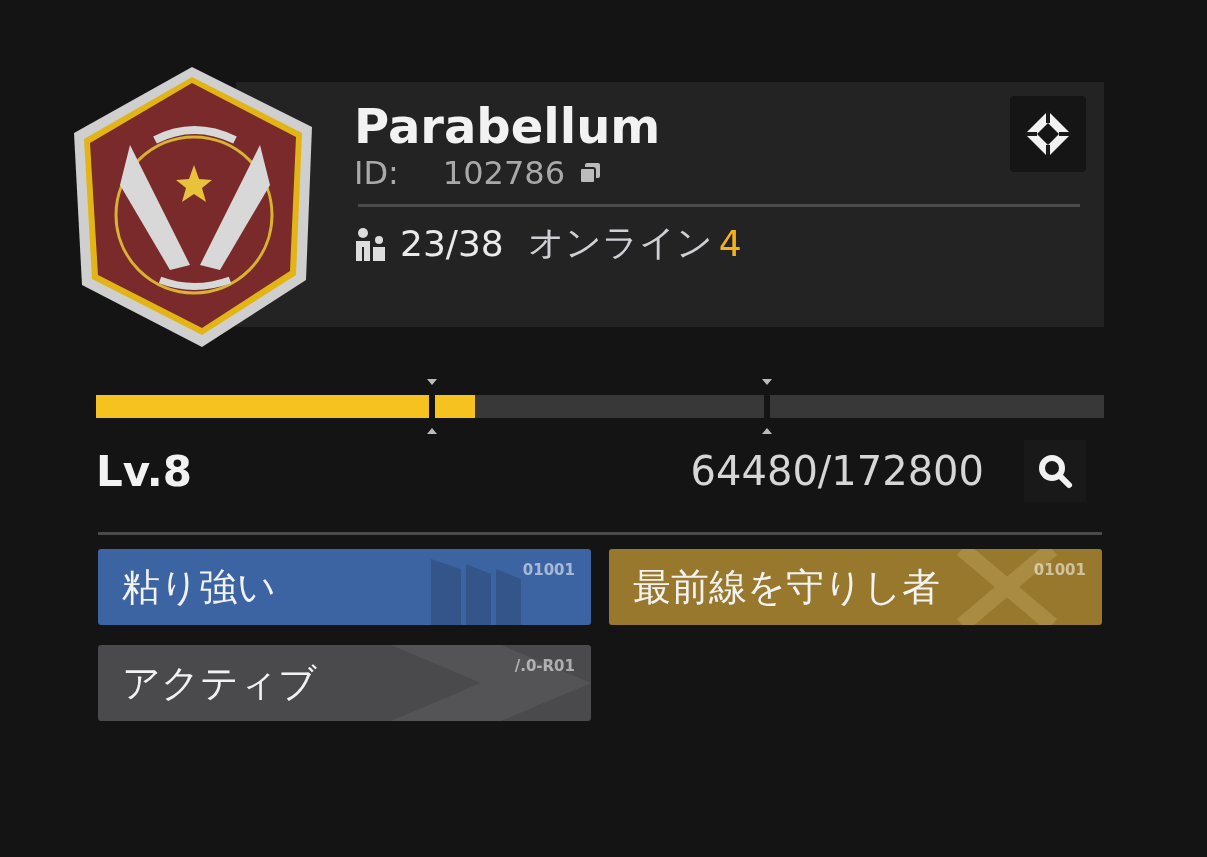 This screenshot has height=857, width=1207. I want to click on tag-code: /.0-R01, so click(544, 666).